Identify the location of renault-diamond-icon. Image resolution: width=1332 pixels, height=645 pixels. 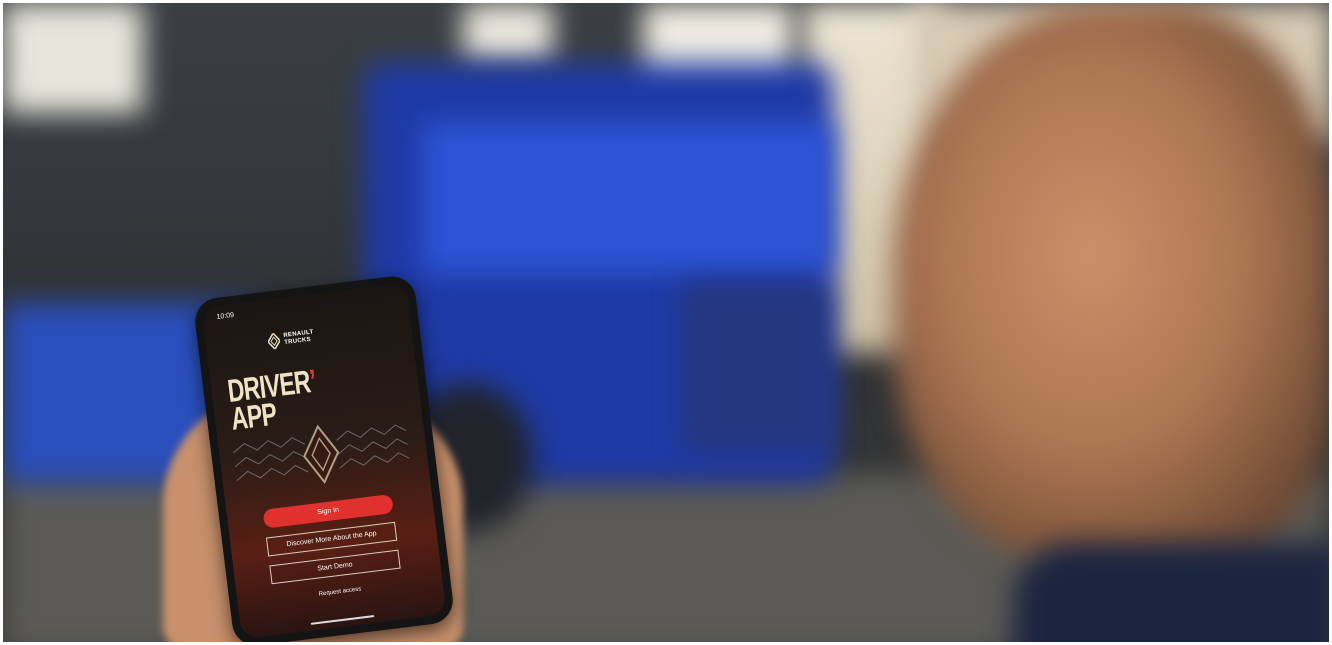
(274, 341).